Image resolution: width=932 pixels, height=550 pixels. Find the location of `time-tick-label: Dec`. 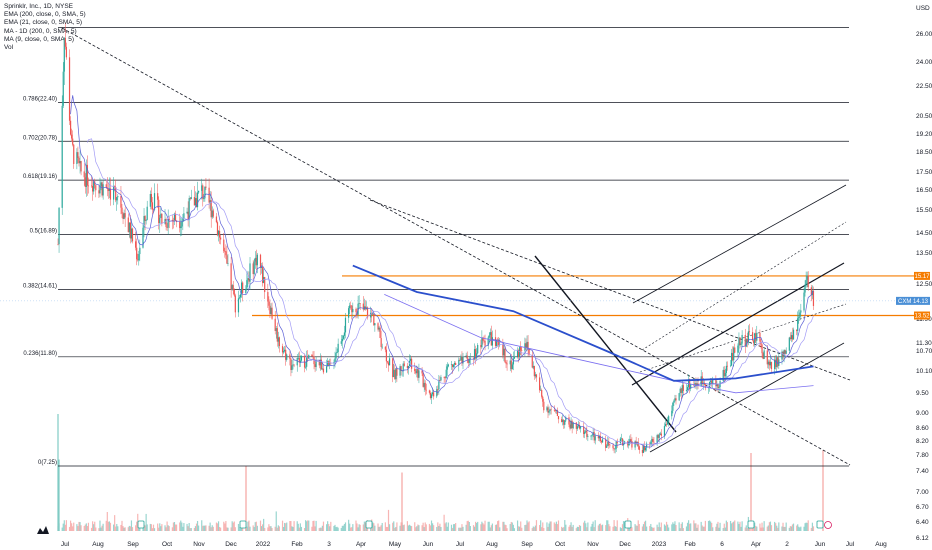

time-tick-label: Dec is located at coordinates (231, 544).